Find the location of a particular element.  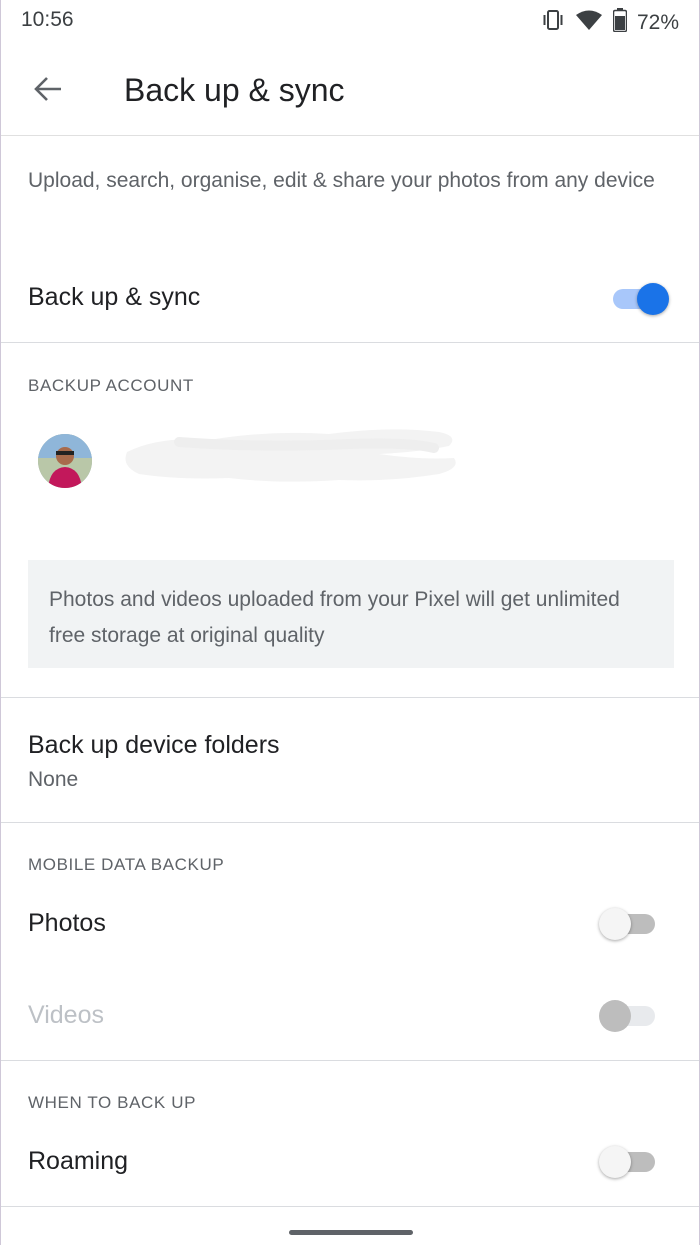

page-title: Back up & sync is located at coordinates (234, 90).